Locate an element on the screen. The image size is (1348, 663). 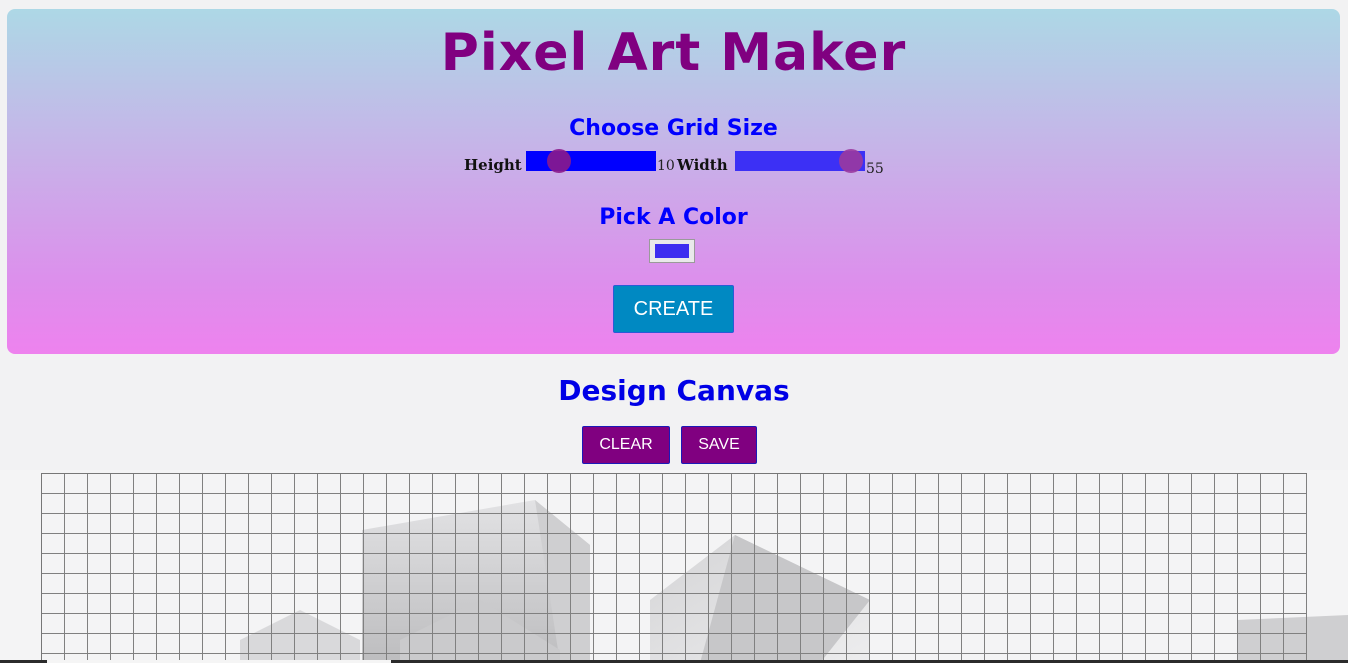
grid-size-controls: Height 10 Width 55 is located at coordinates (673, 165).